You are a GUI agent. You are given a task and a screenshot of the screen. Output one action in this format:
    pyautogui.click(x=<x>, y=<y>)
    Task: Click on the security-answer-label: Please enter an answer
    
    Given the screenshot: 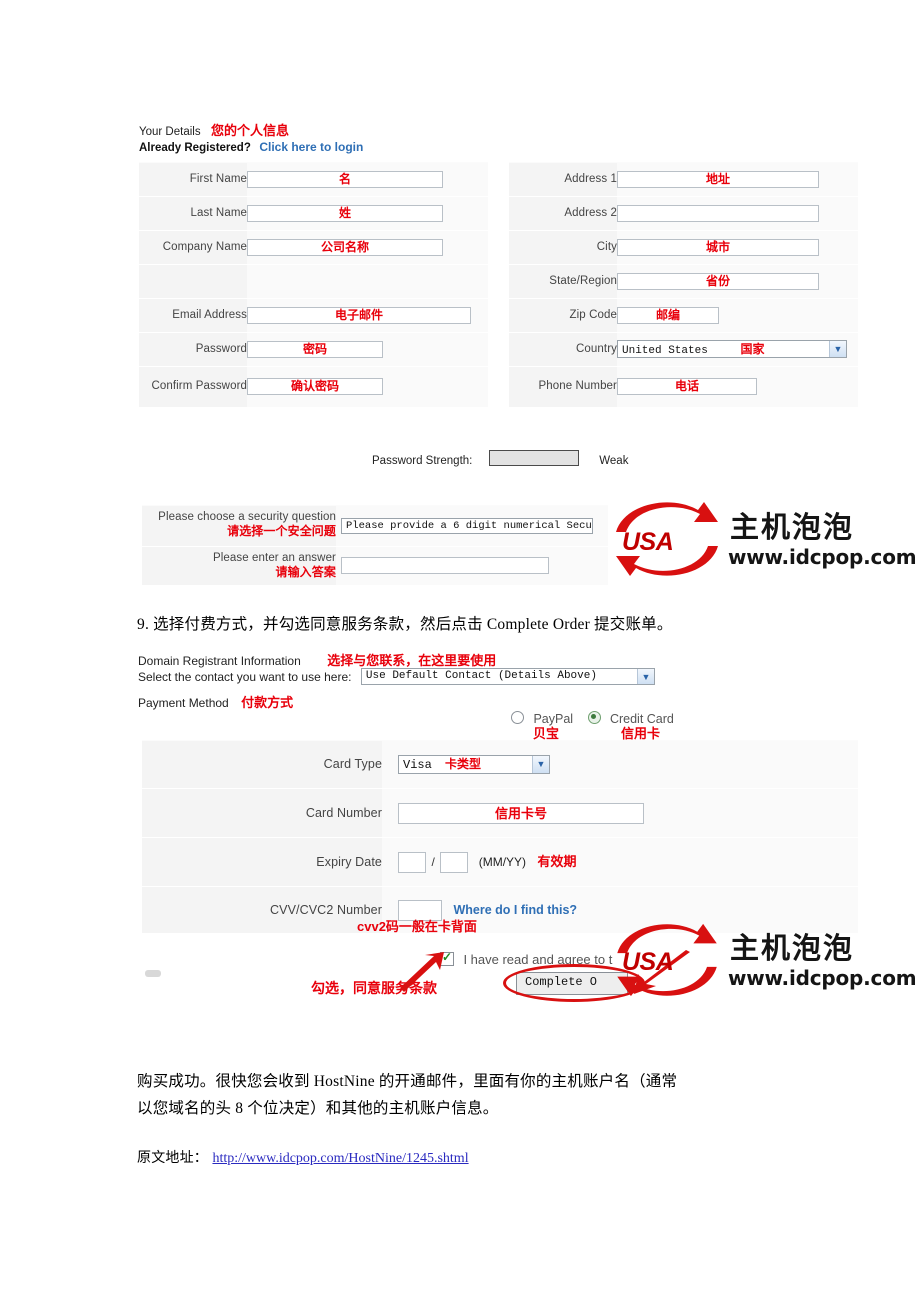 What is the action you would take?
    pyautogui.click(x=274, y=558)
    